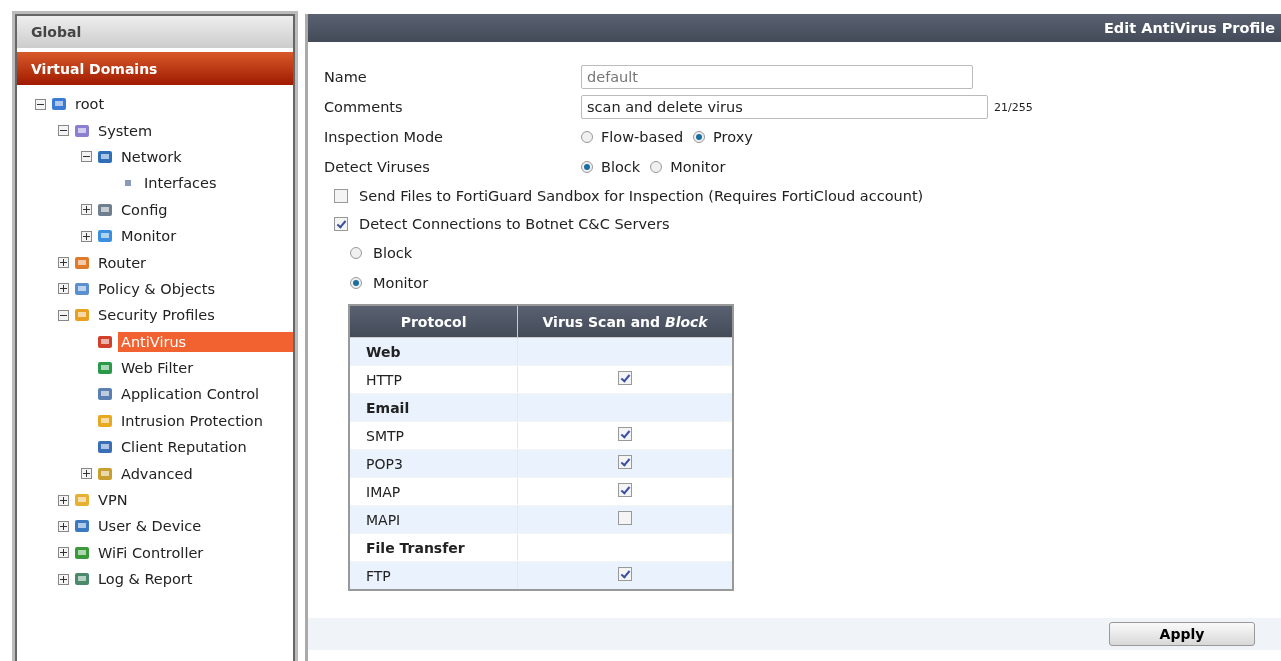 The height and width of the screenshot is (661, 1281). Describe the element at coordinates (180, 183) in the screenshot. I see `tree-item: Interfaces` at that location.